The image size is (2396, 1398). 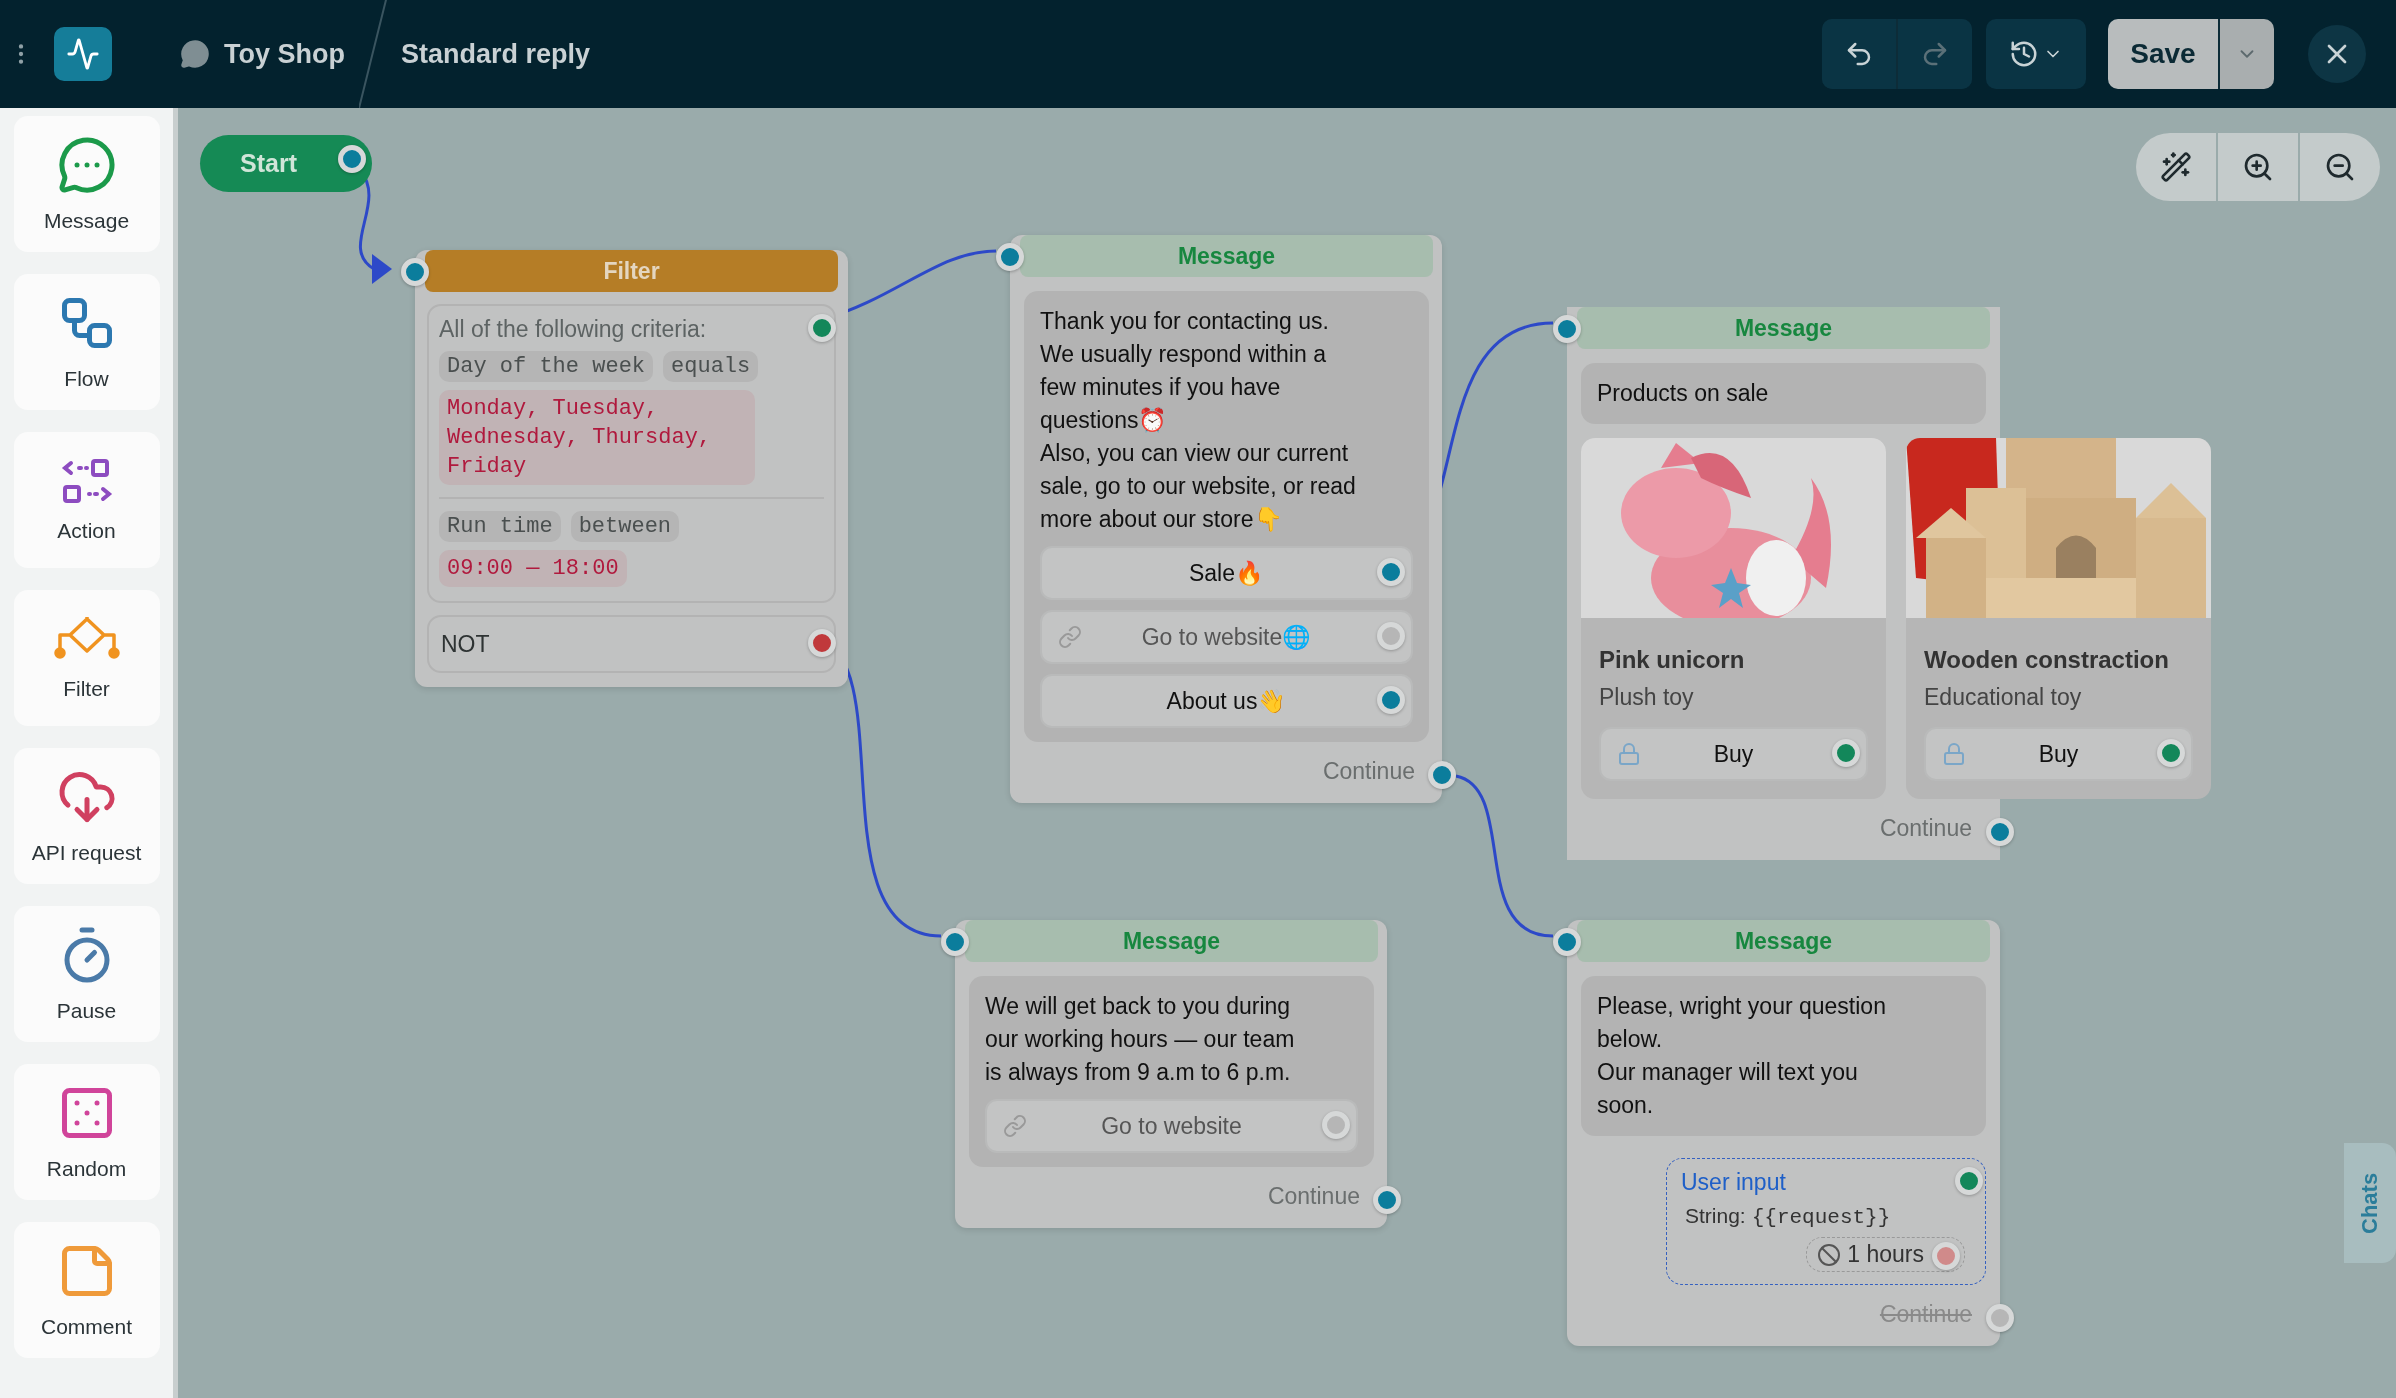 I want to click on channel-name: Toy Shop, so click(x=284, y=54).